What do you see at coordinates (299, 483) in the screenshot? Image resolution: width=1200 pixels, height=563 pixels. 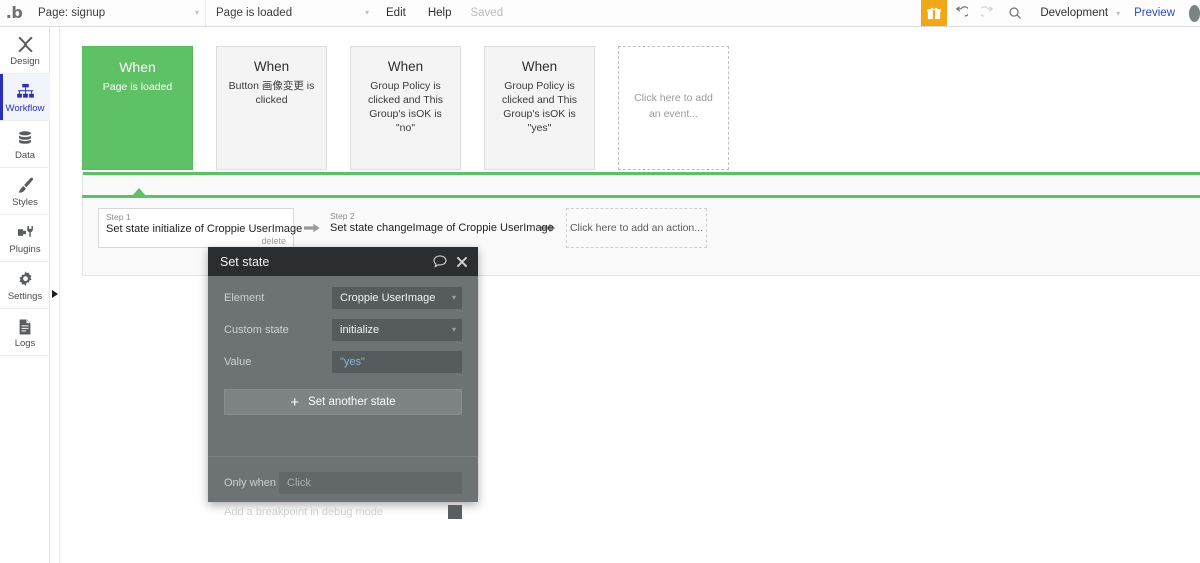 I see `only-when-placeholder: Click` at bounding box center [299, 483].